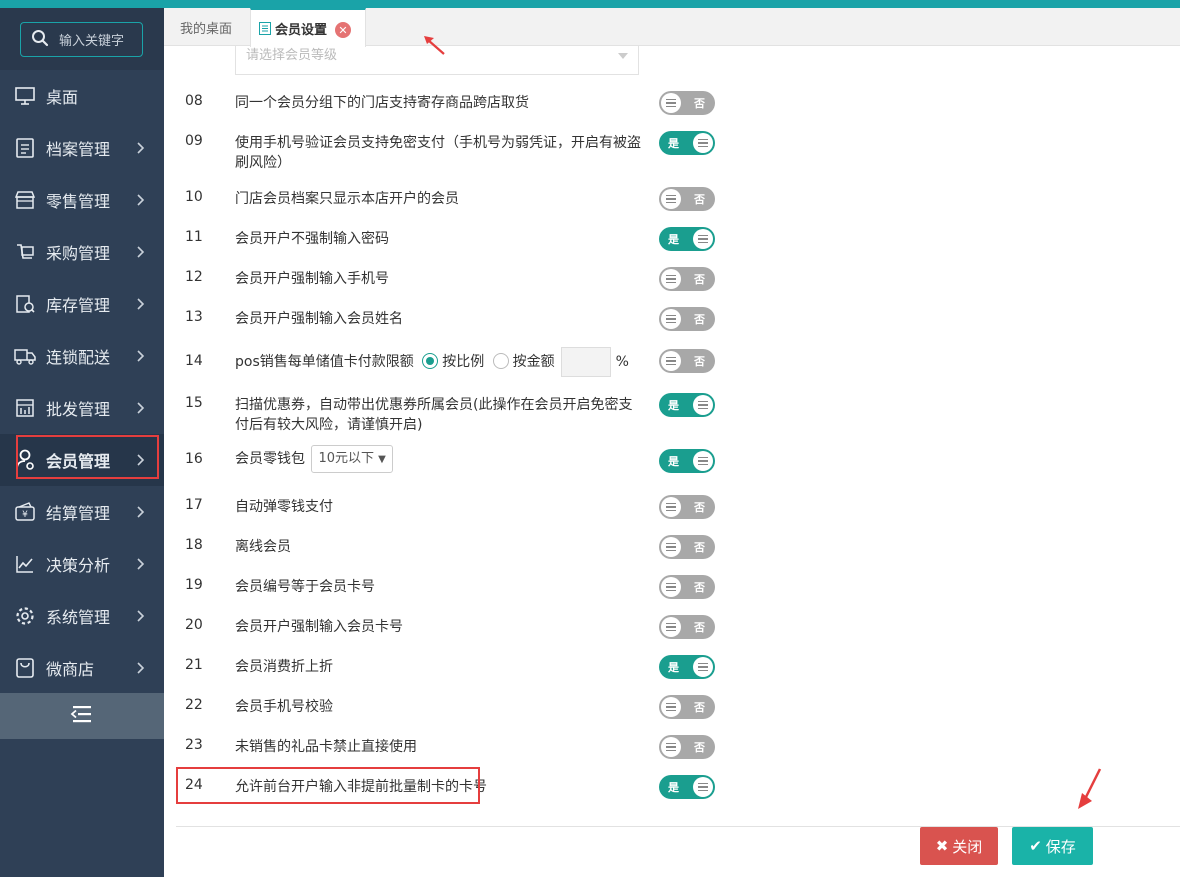  Describe the element at coordinates (194, 141) in the screenshot. I see `setting-number: 09` at that location.